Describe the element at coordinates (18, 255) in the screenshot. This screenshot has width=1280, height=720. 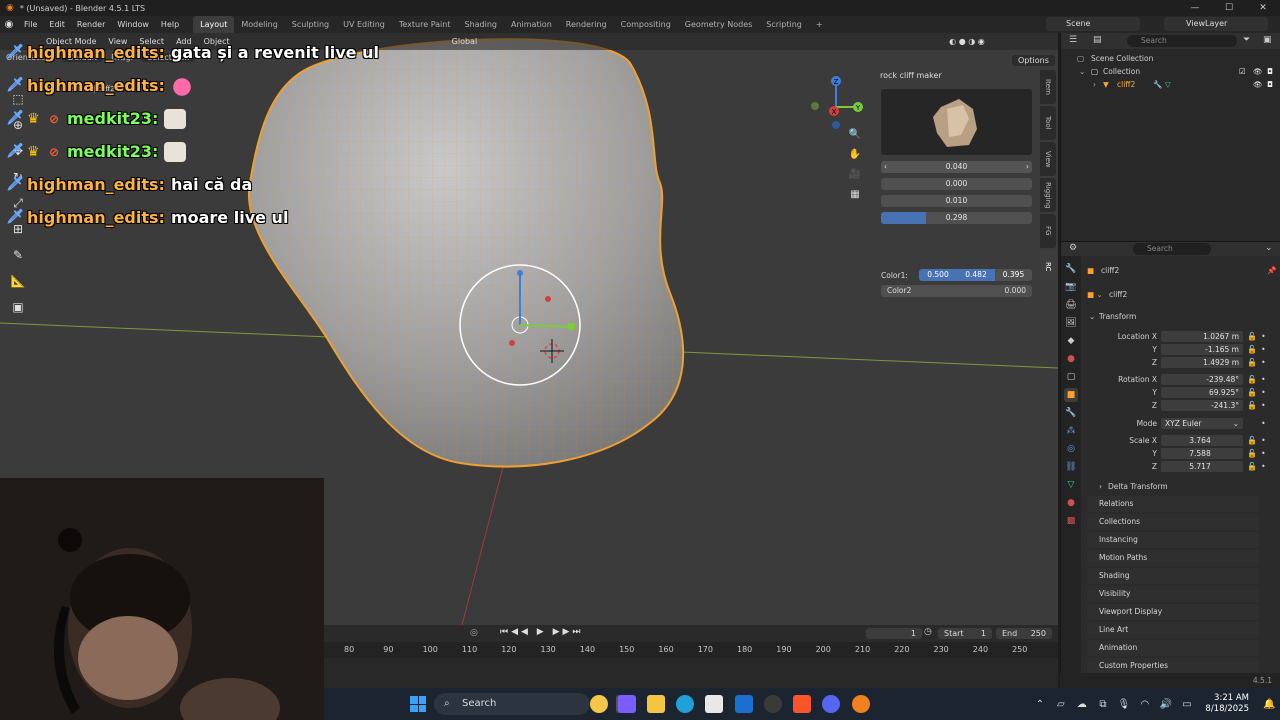
I see `annotate-tool-icon: ✎` at that location.